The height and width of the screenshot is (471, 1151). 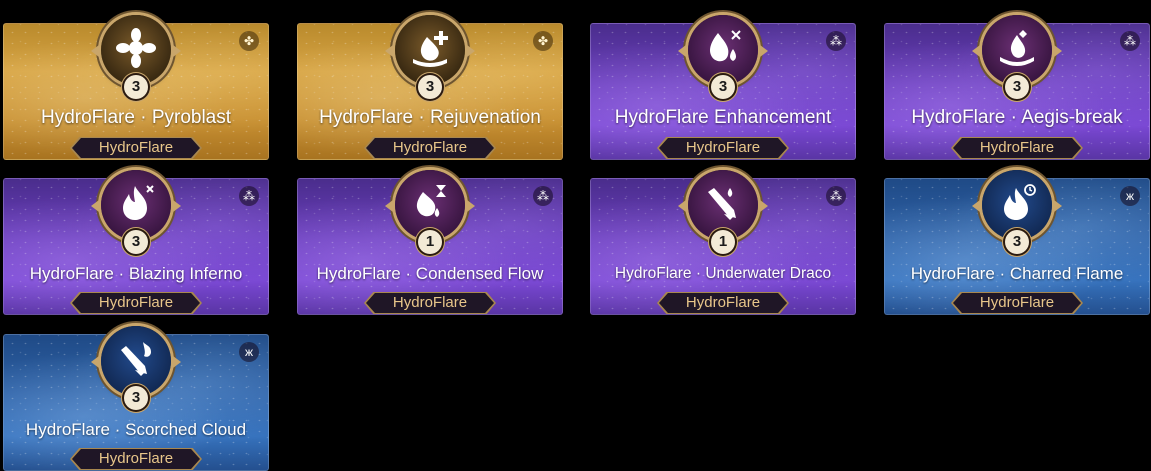 I want to click on card-pyroblast: 3 ✤ HydroFlare · Pyroblast HydroFlare, so click(x=136, y=87).